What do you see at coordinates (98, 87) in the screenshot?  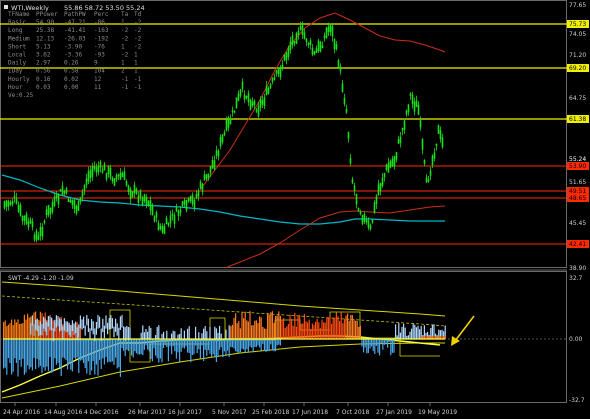 I see `table-cell: 11` at bounding box center [98, 87].